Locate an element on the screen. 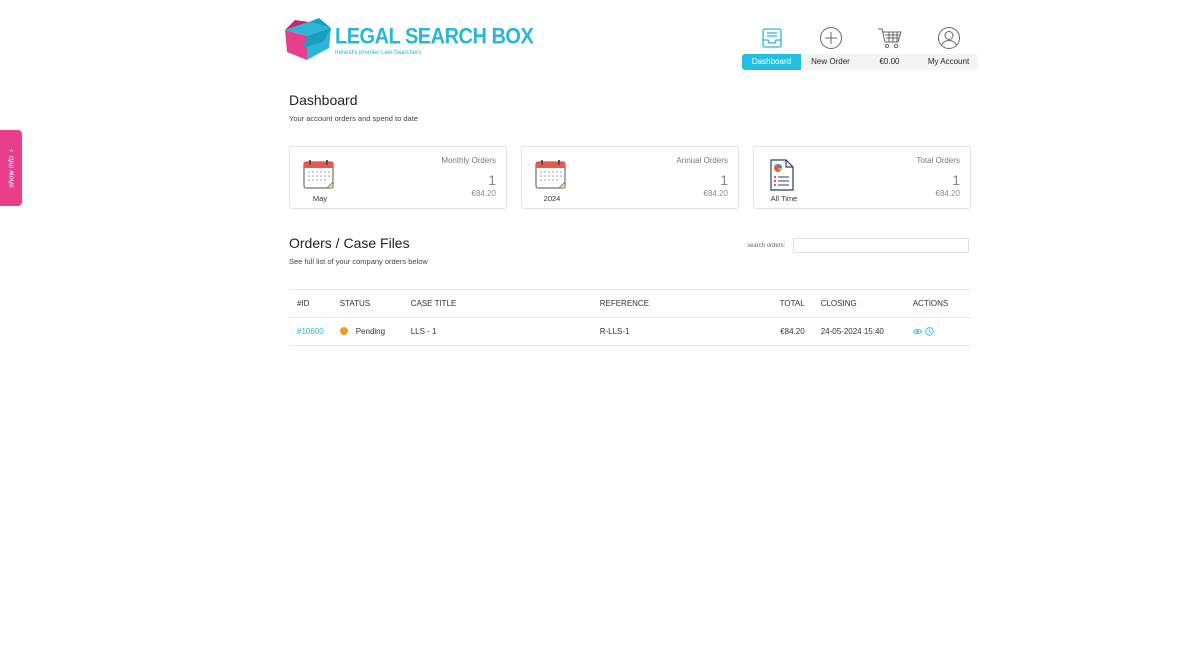  dashboard-title: Dashboard is located at coordinates (323, 100).